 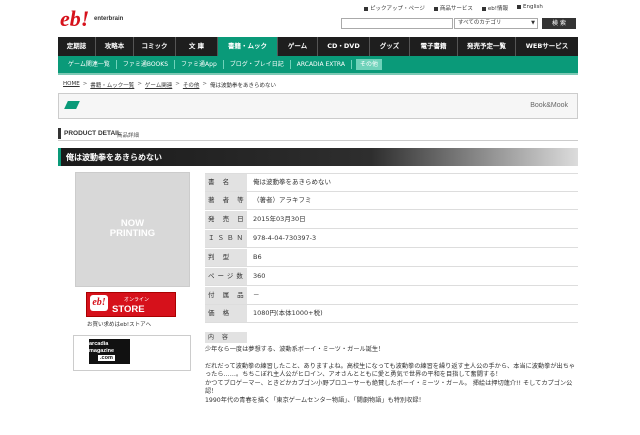 What do you see at coordinates (494, 8) in the screenshot?
I see `top-link-info: eb!情報` at bounding box center [494, 8].